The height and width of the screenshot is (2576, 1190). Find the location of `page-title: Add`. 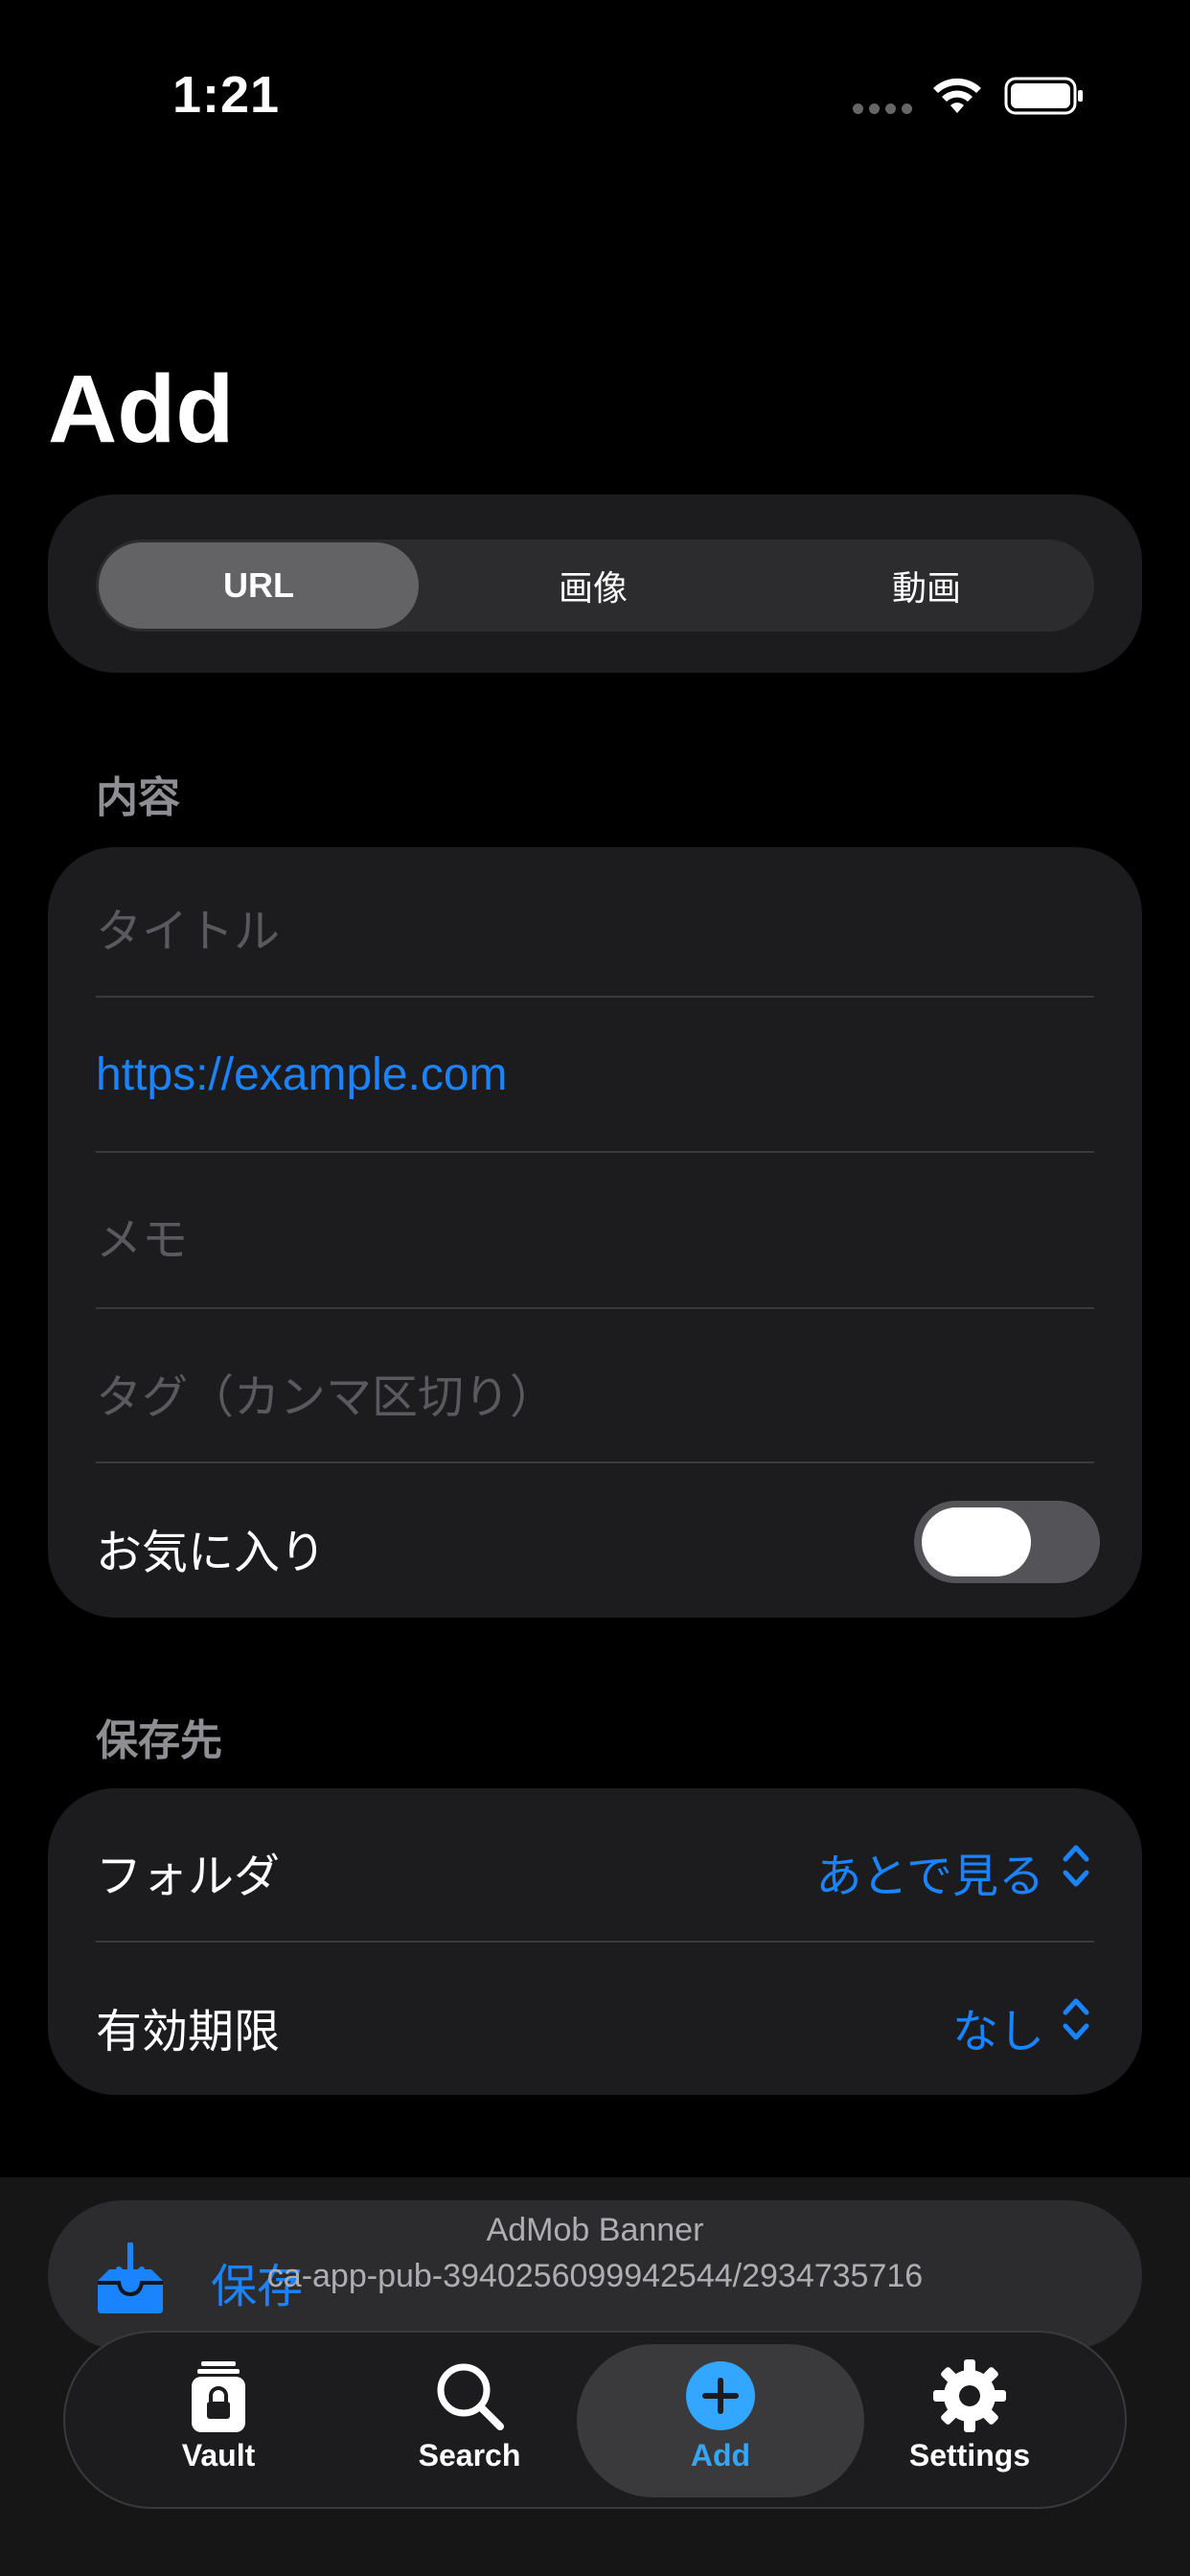

page-title: Add is located at coordinates (141, 409).